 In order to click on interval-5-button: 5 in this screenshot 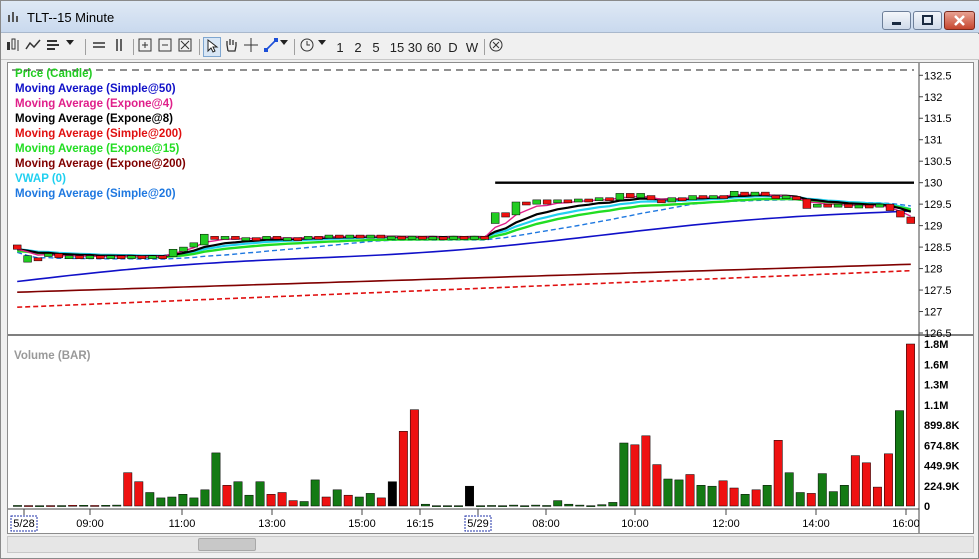, I will do `click(376, 47)`.